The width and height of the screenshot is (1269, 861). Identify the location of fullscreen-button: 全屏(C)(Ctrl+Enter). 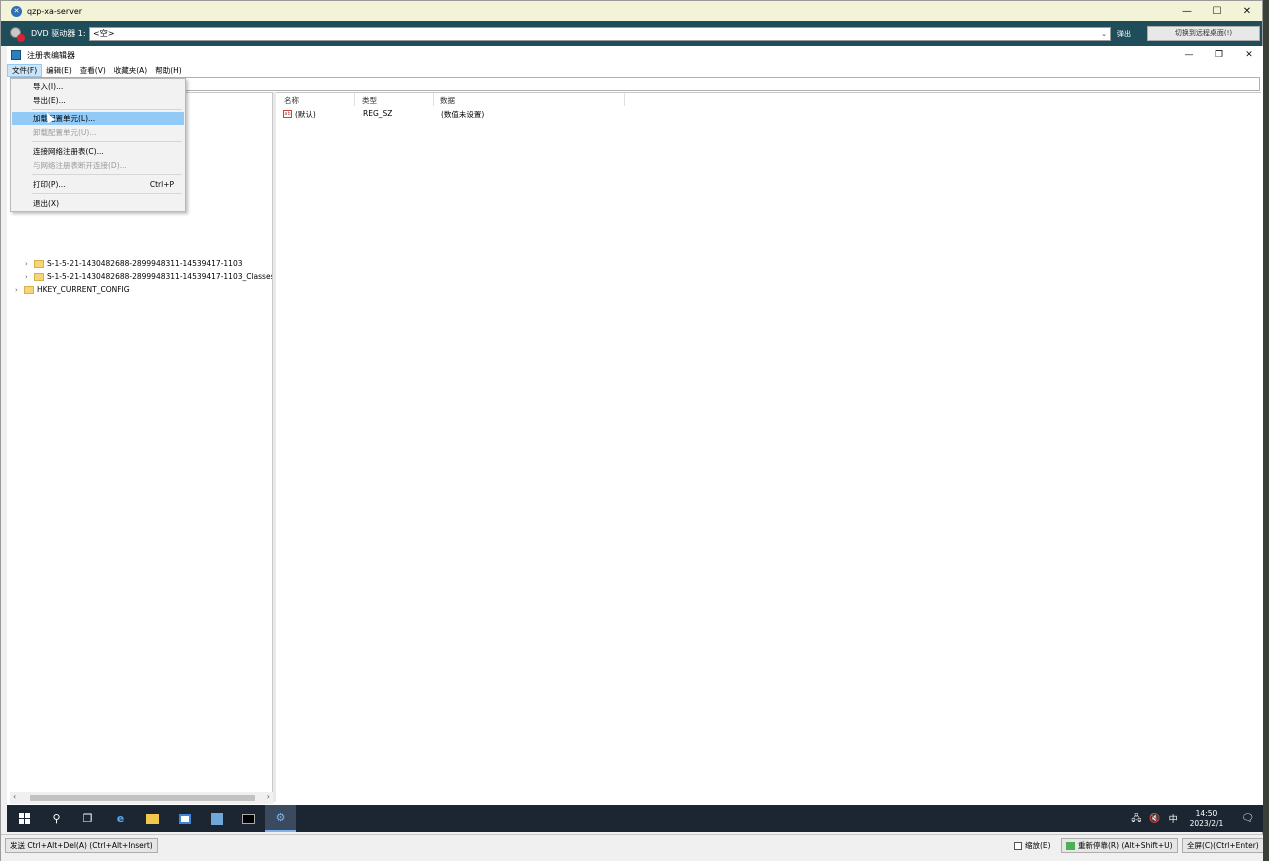
(1223, 845).